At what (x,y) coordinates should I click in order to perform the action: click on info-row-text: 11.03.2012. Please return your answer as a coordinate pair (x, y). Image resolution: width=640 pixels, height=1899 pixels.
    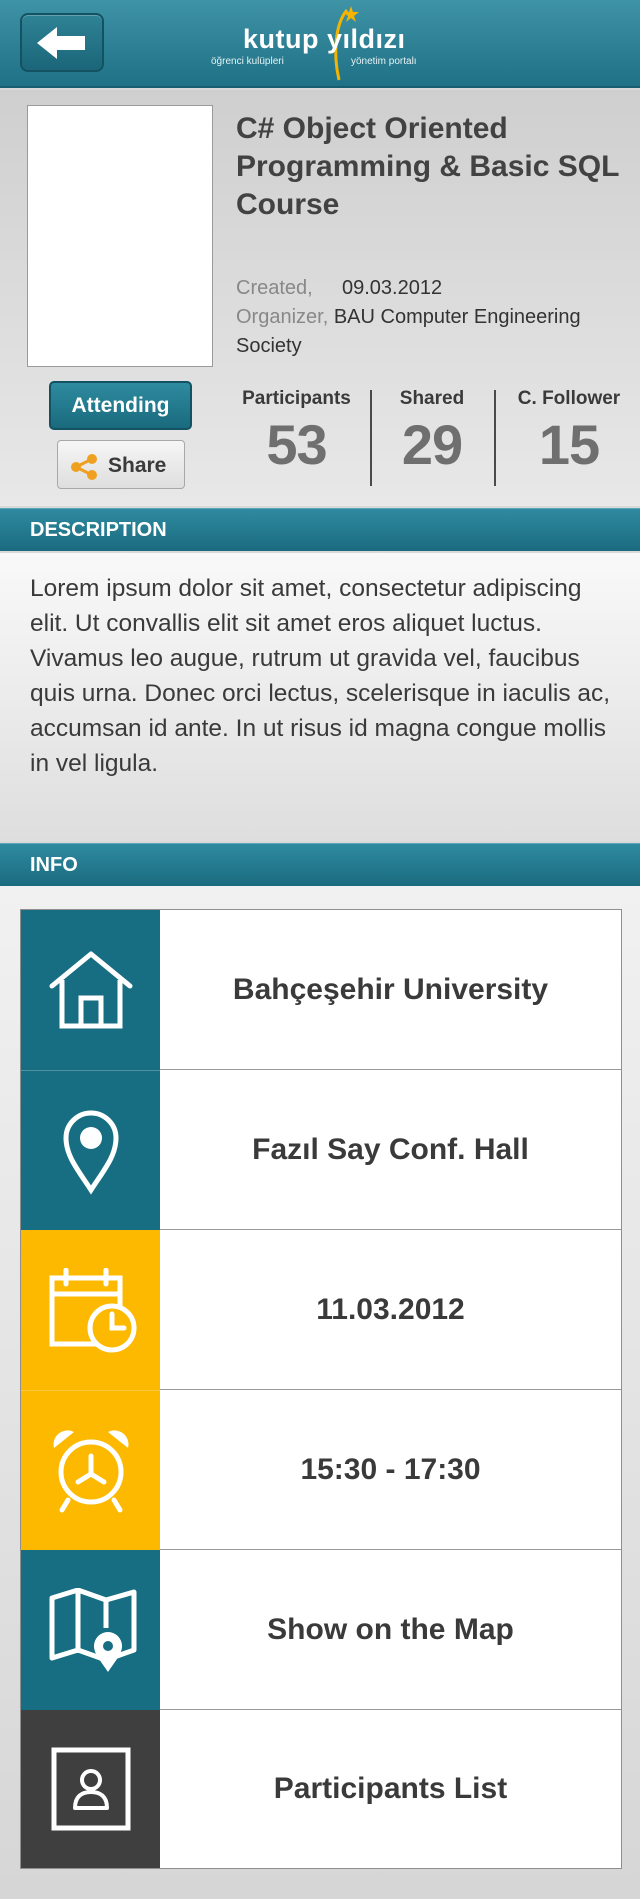
    Looking at the image, I should click on (390, 1310).